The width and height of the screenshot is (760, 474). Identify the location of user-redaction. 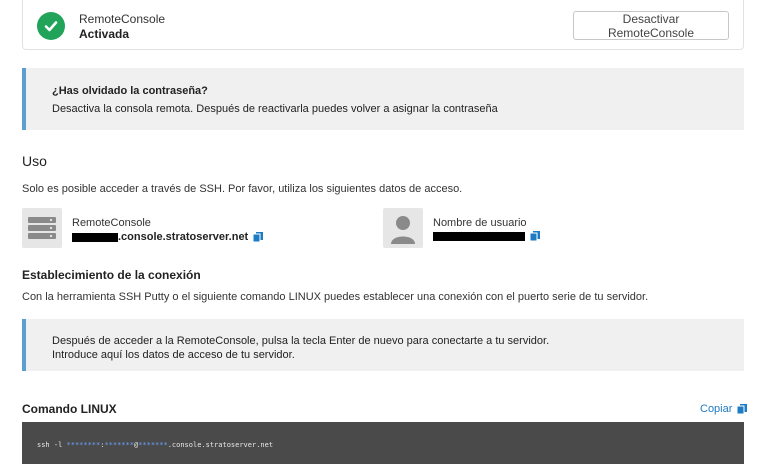
(479, 236).